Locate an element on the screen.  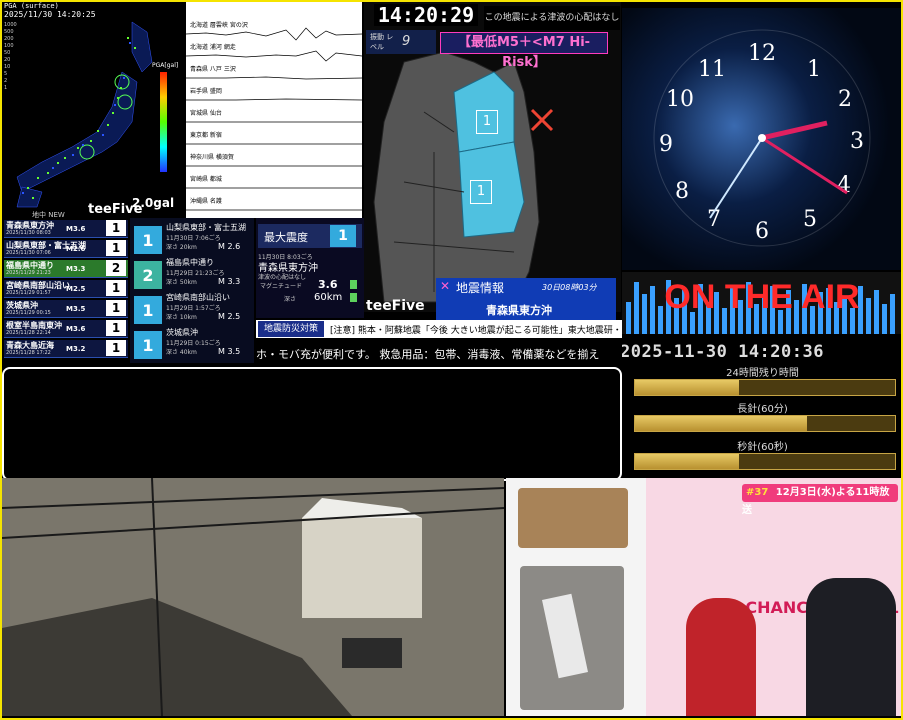
studio-feed: #37 12月3日(水)よる11時放送 CHANCE SCHOOL is located at coordinates (774, 597).